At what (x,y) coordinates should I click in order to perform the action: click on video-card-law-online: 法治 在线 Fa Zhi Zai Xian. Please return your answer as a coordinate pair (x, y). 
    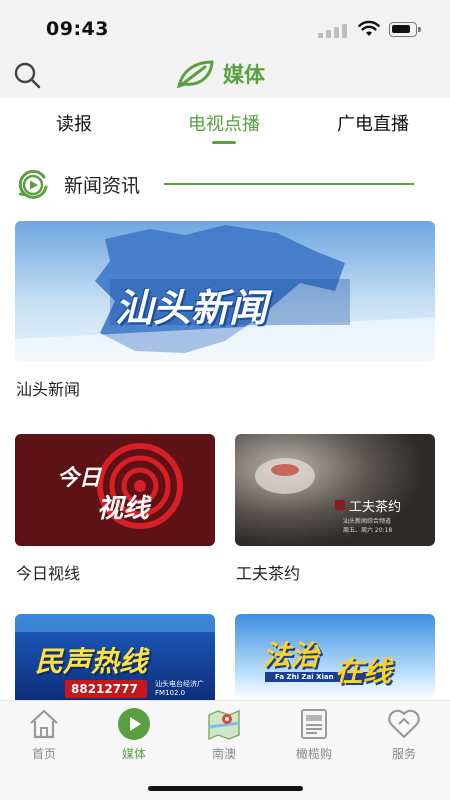
    Looking at the image, I should click on (335, 657).